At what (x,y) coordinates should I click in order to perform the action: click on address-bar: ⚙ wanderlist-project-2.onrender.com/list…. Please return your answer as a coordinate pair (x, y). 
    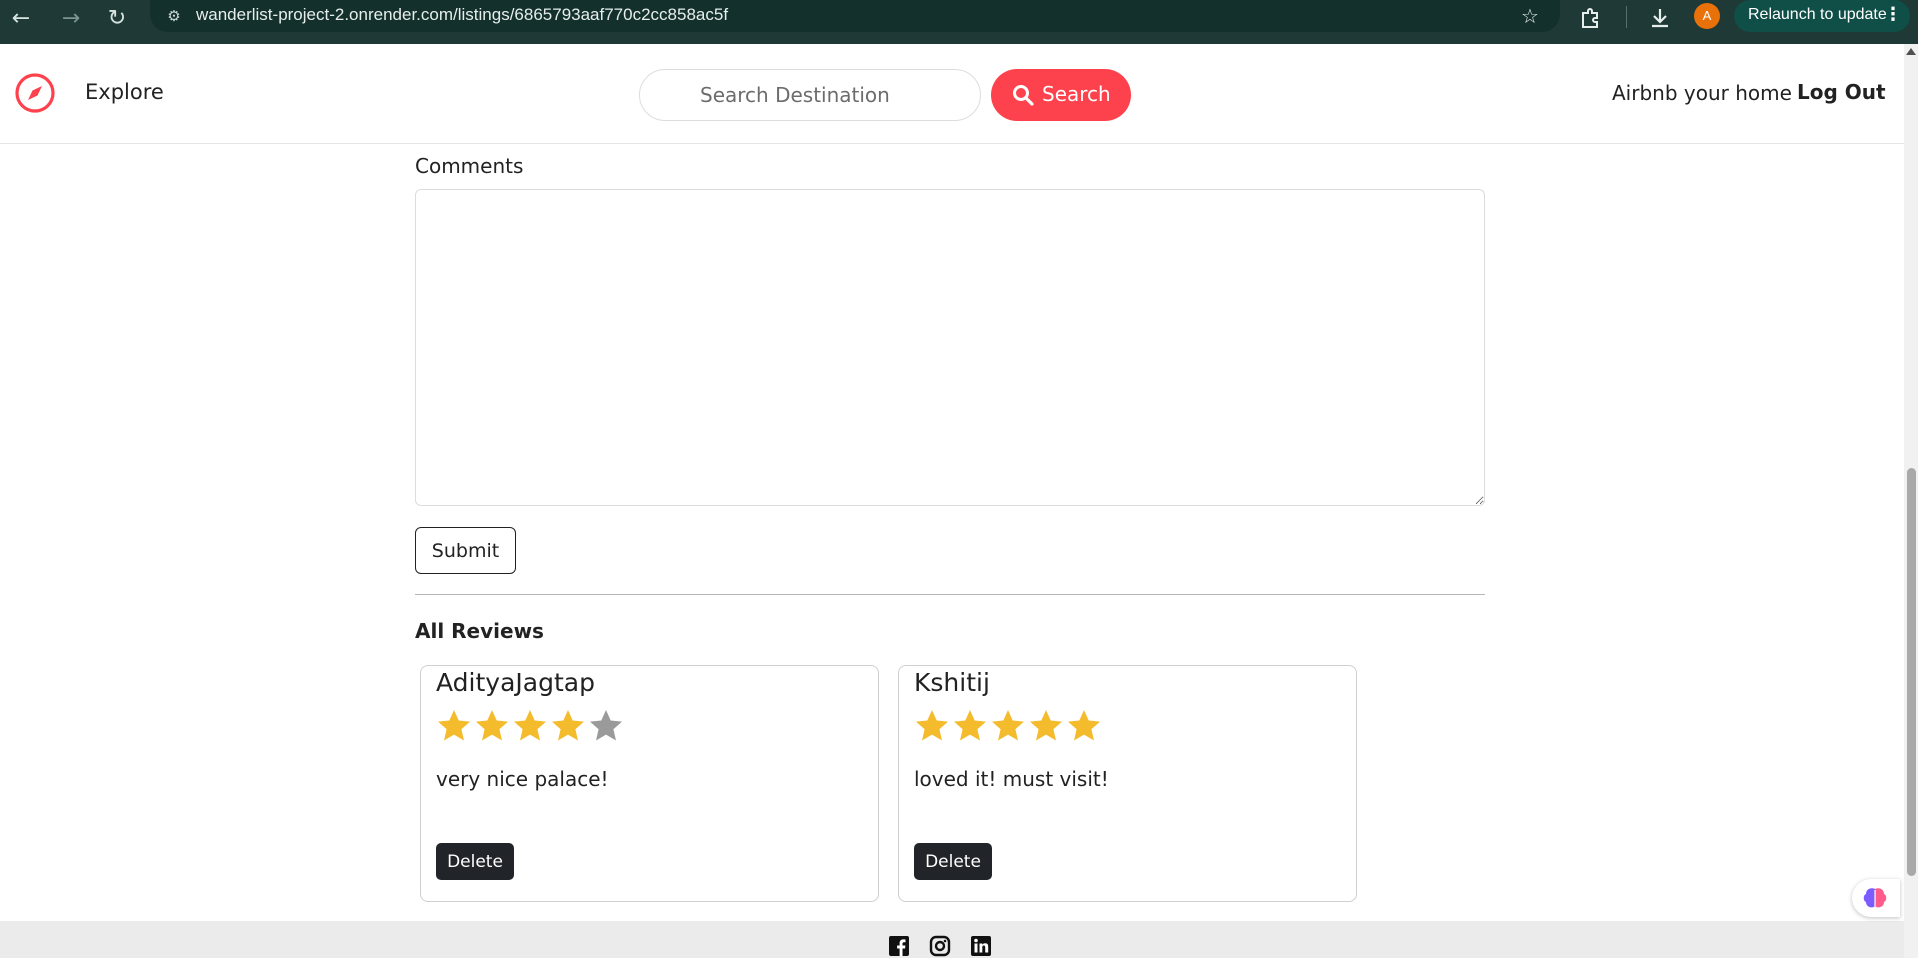
    Looking at the image, I should click on (855, 16).